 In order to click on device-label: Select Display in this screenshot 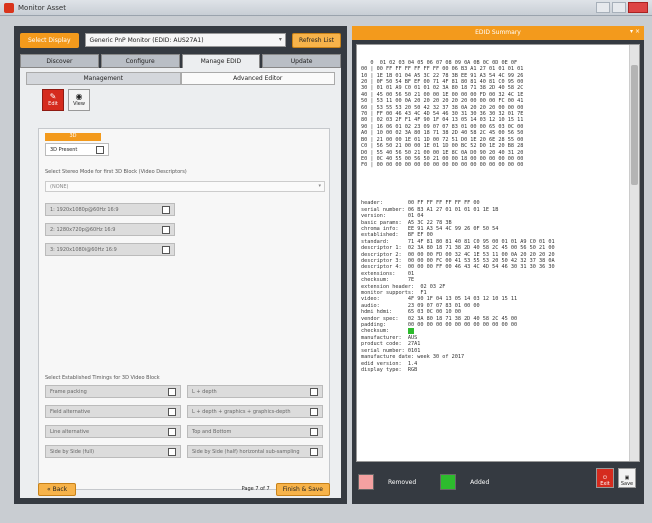, I will do `click(49, 40)`.